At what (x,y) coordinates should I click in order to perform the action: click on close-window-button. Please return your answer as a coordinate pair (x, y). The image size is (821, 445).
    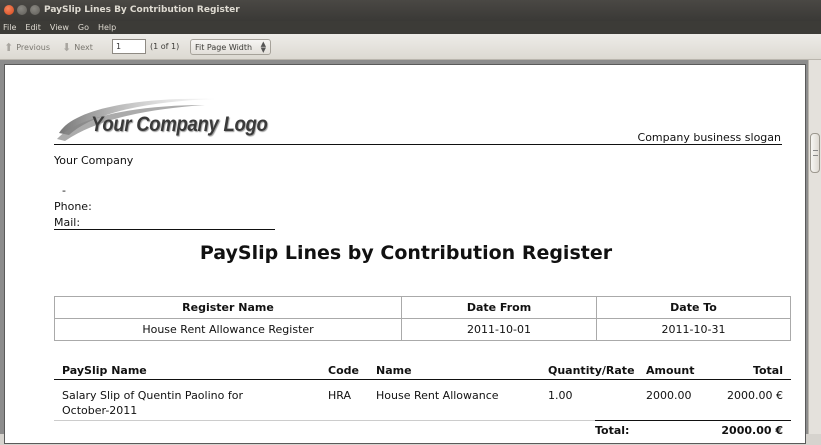
    Looking at the image, I should click on (9, 10).